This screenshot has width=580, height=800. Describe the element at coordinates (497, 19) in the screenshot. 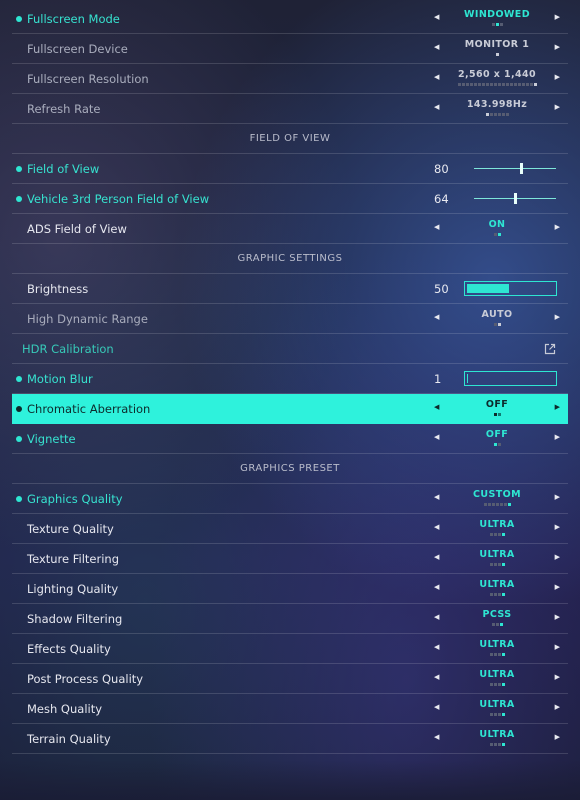

I see `option-selector: ◀ WINDOWED ▶` at that location.